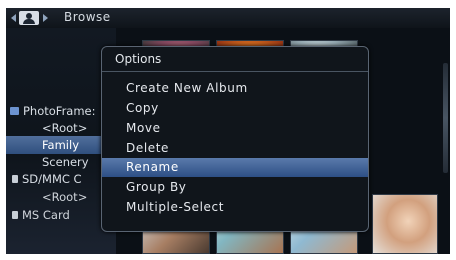 Image resolution: width=456 pixels, height=260 pixels. I want to click on menu-item-group-by: Group By, so click(235, 187).